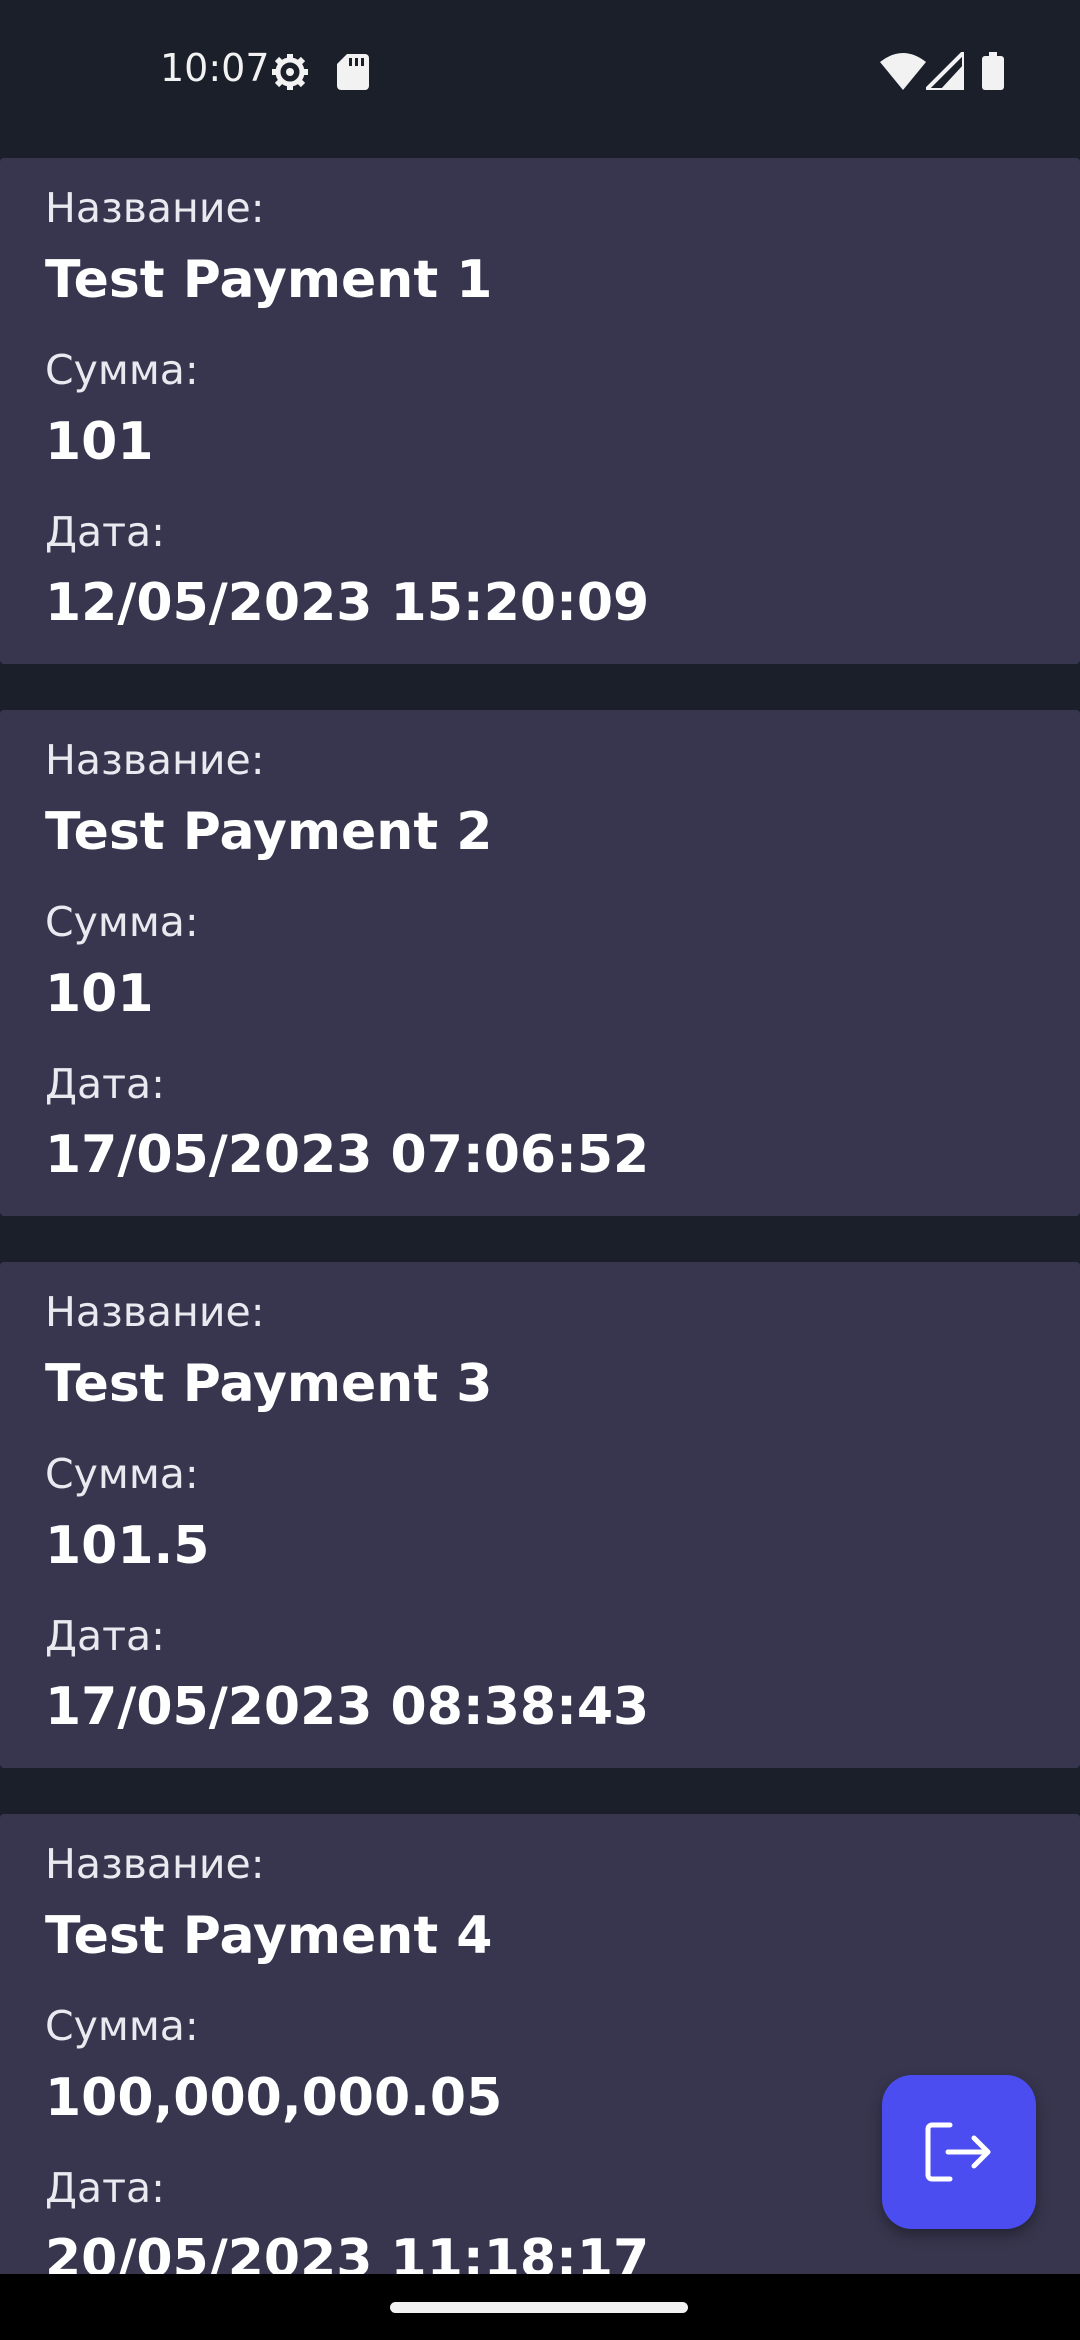 This screenshot has height=2340, width=1080. I want to click on status-time: 10:07, so click(215, 68).